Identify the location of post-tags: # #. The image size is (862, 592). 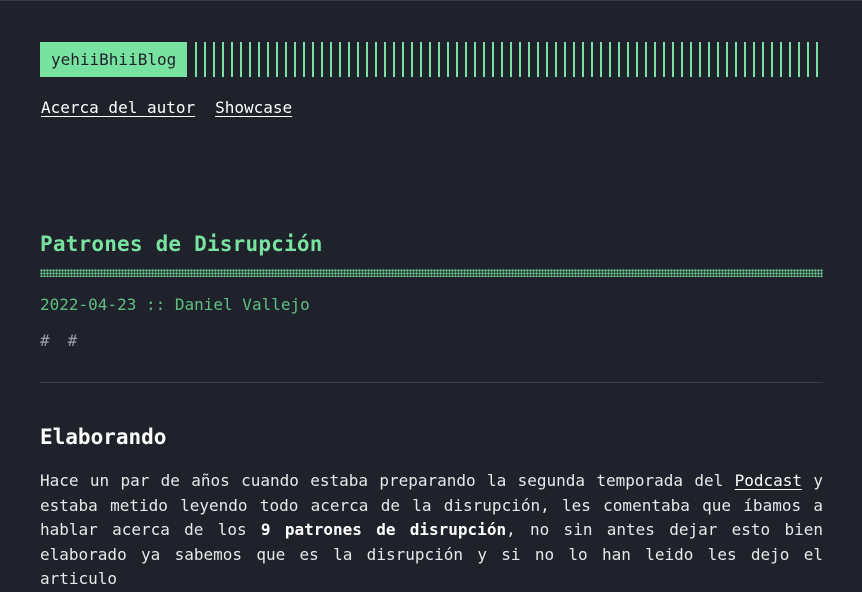
(58, 340).